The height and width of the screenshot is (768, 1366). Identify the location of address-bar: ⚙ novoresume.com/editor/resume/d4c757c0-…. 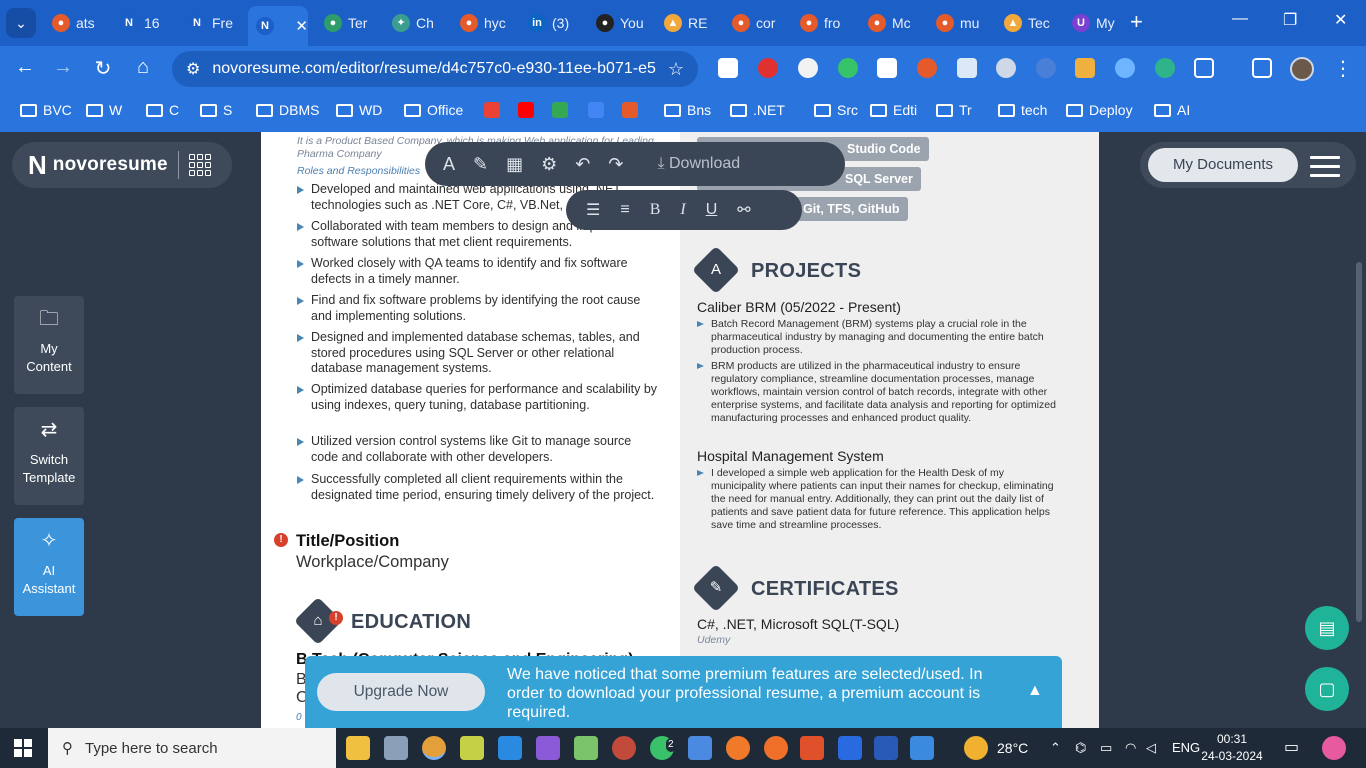
(435, 69).